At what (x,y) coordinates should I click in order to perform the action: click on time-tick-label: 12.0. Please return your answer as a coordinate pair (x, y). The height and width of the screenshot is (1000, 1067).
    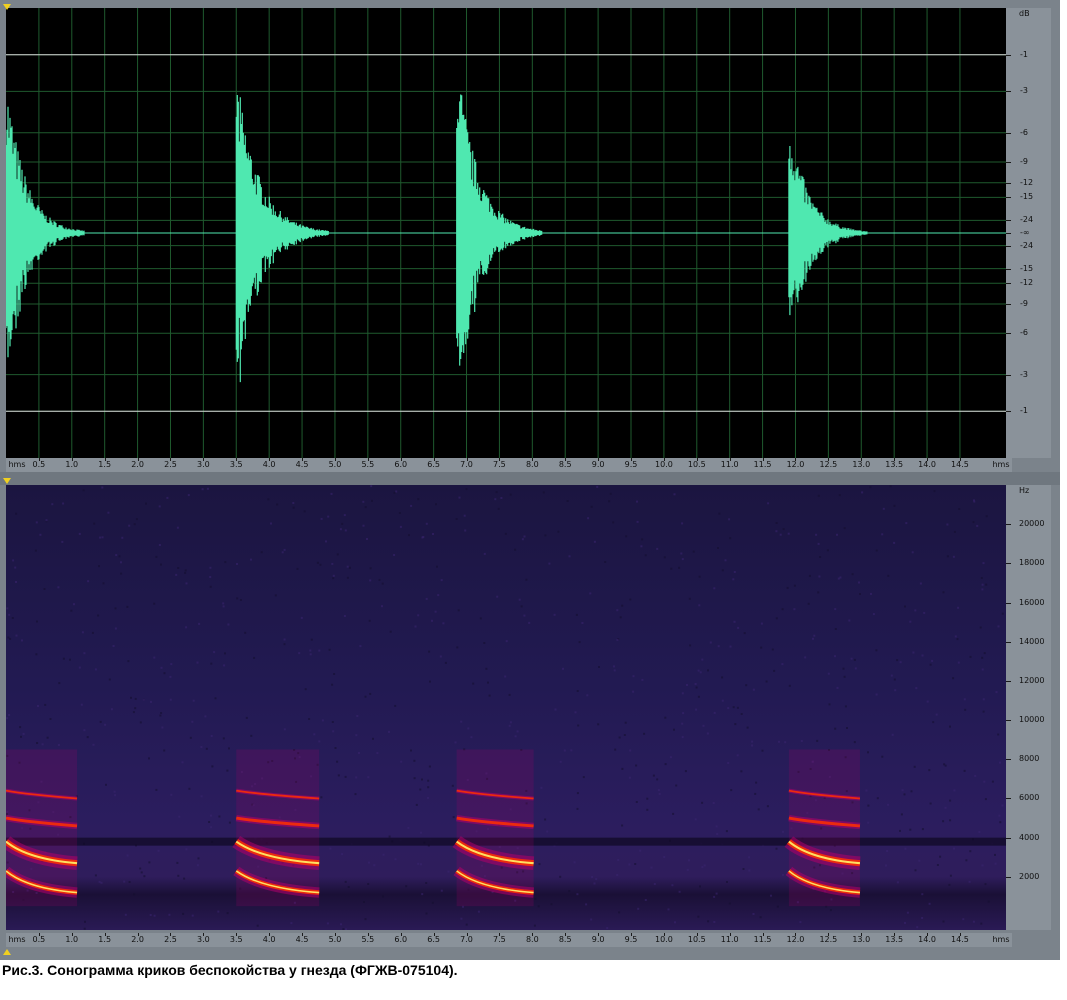
    Looking at the image, I should click on (795, 939).